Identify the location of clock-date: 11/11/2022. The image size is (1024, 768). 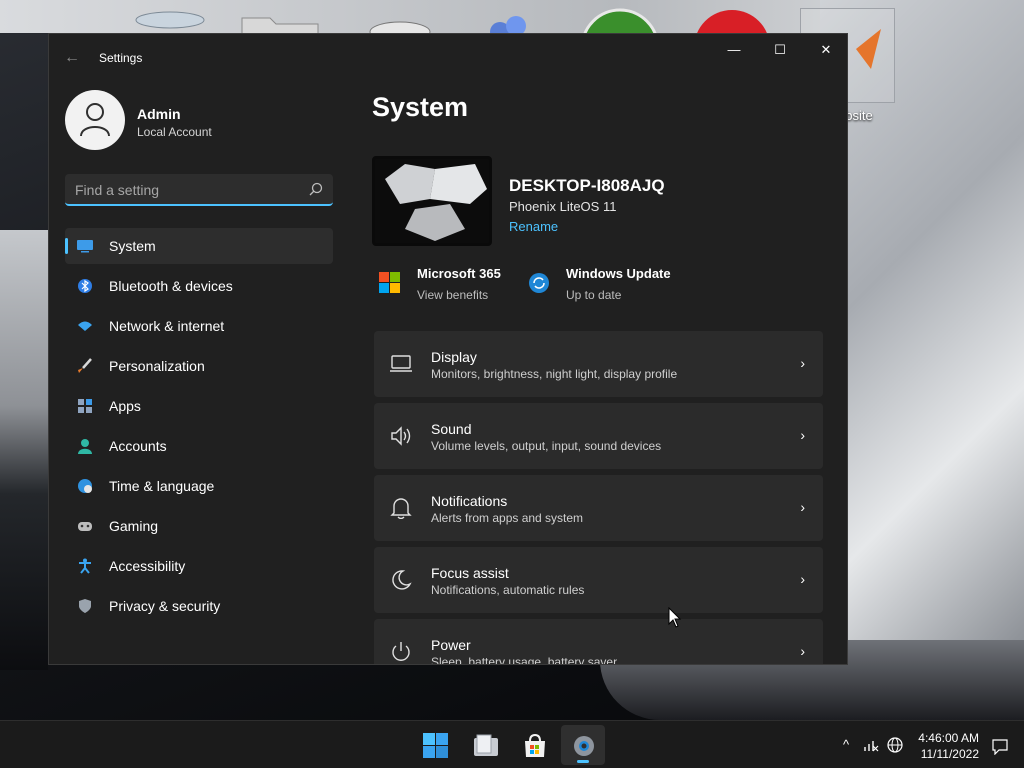
(949, 754).